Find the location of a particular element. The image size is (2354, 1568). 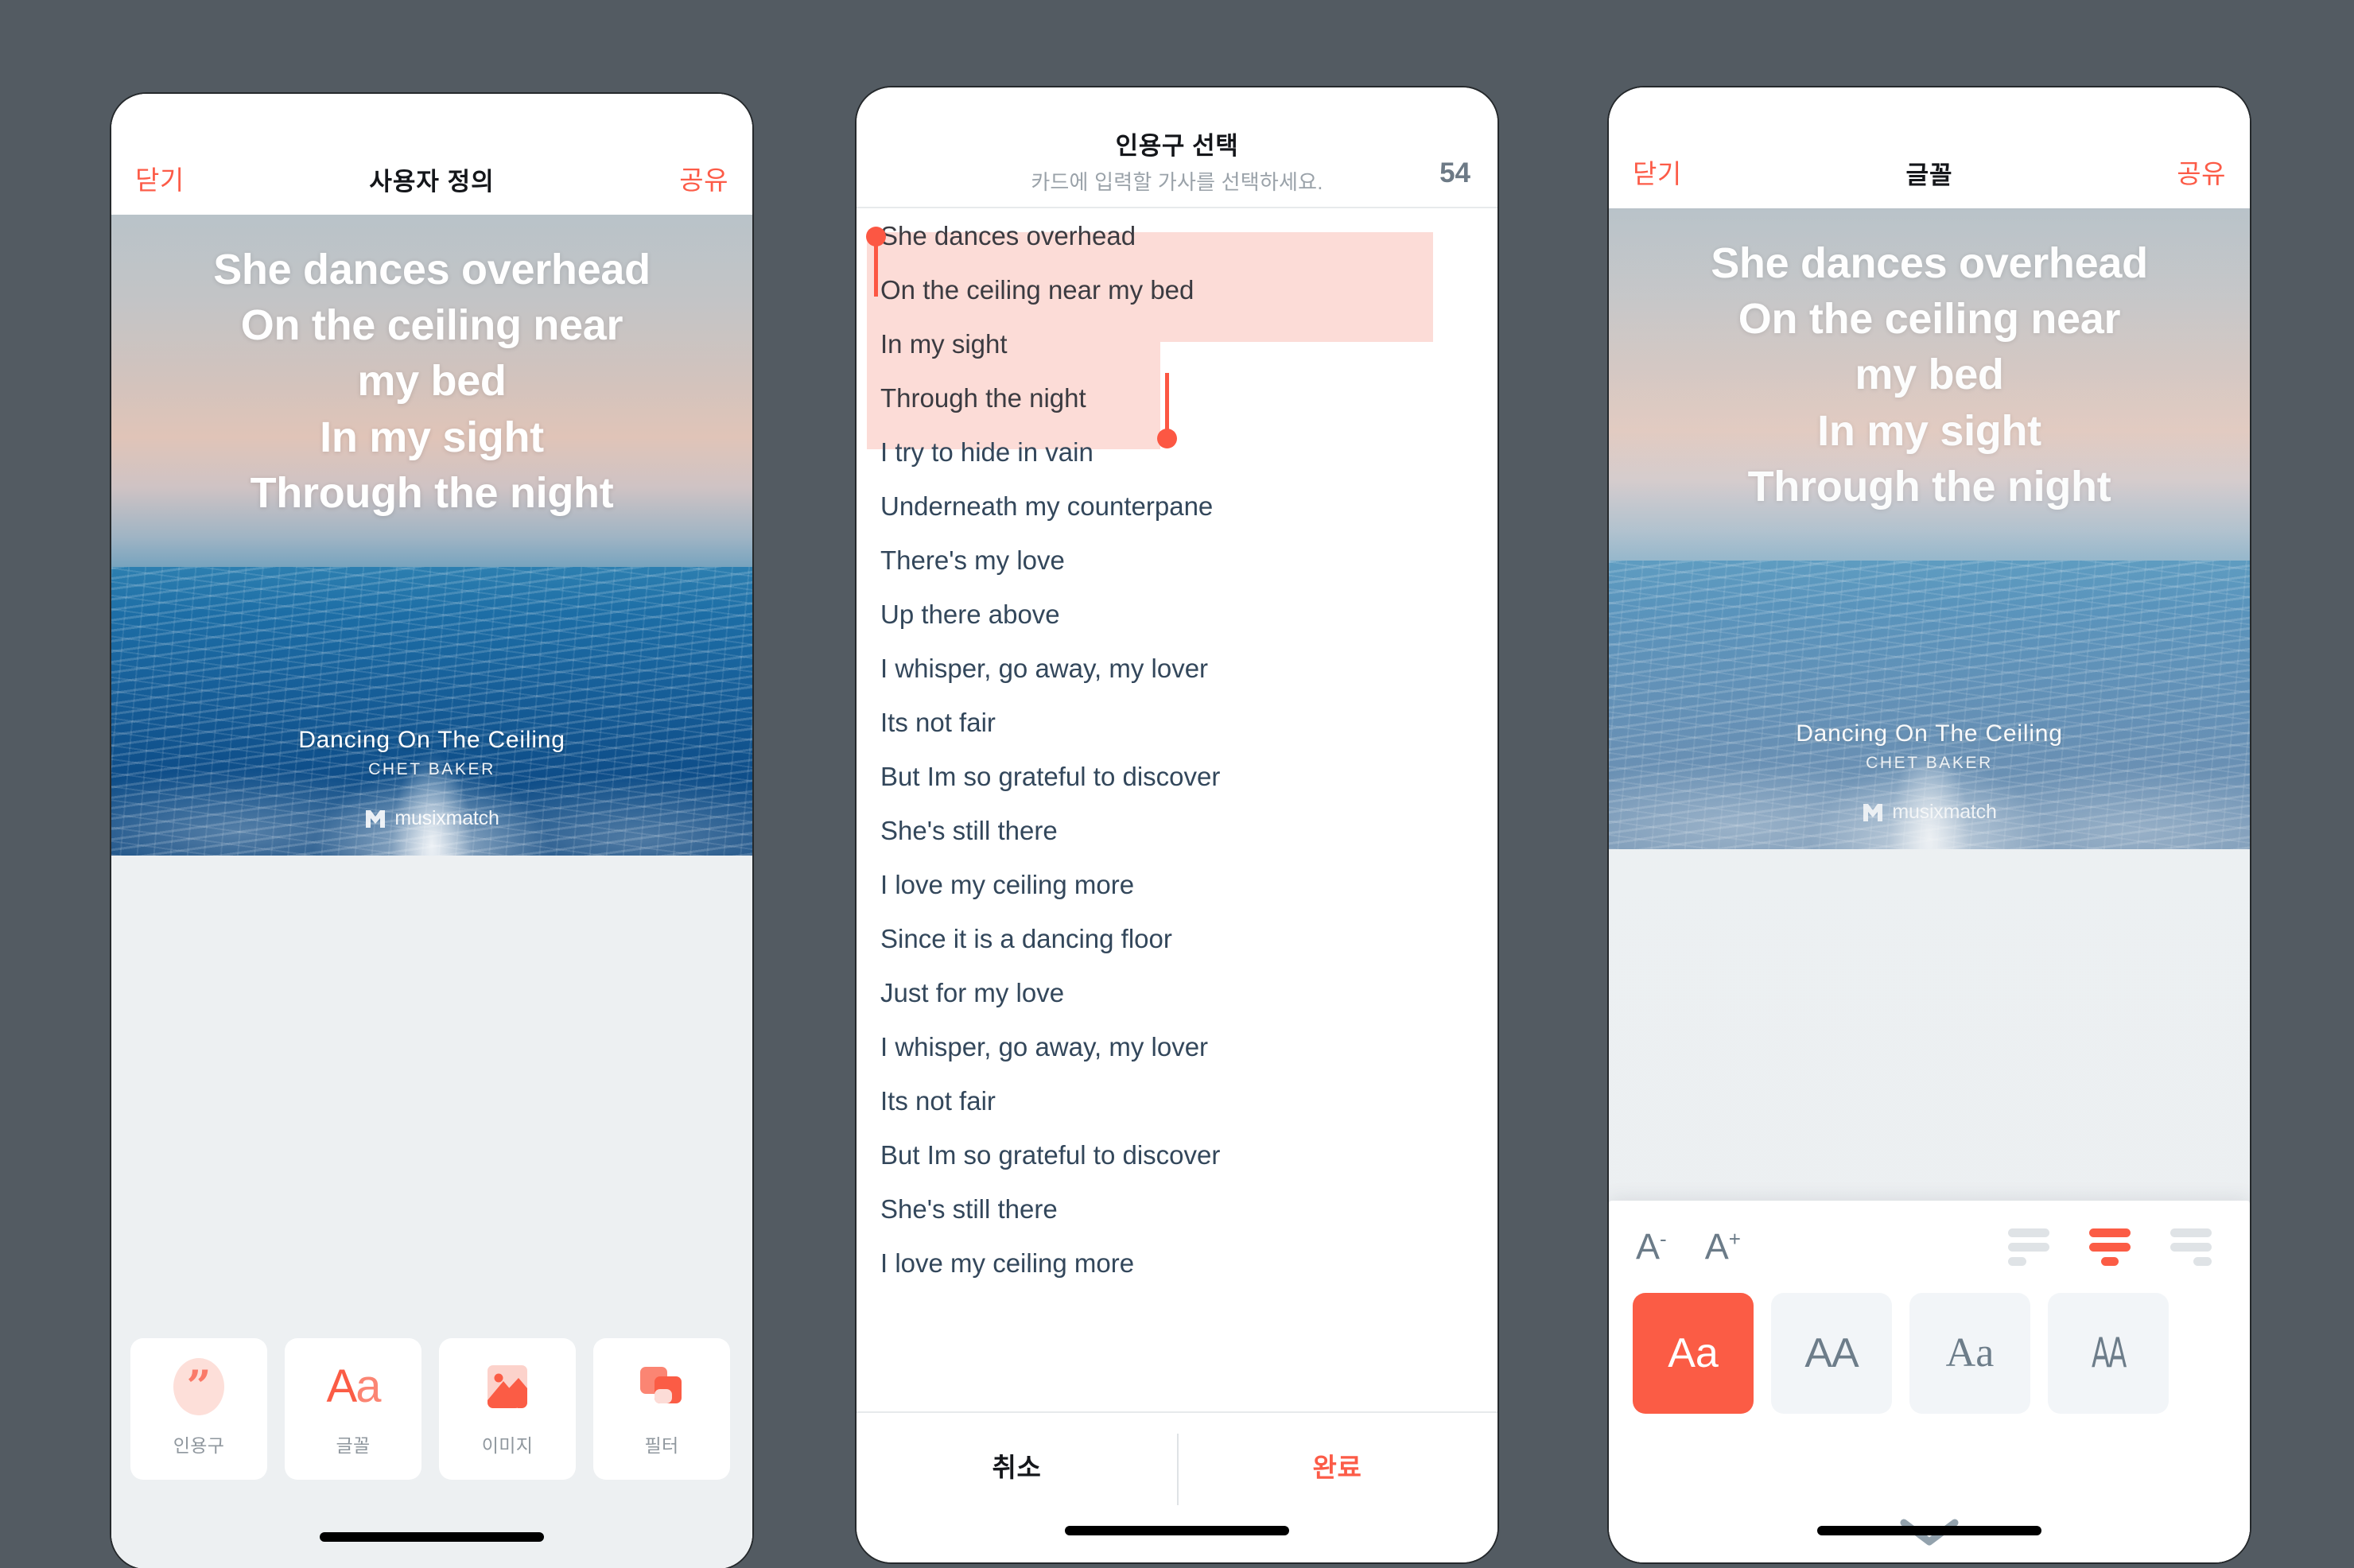

tool-card-image: 이미지 is located at coordinates (508, 1409).